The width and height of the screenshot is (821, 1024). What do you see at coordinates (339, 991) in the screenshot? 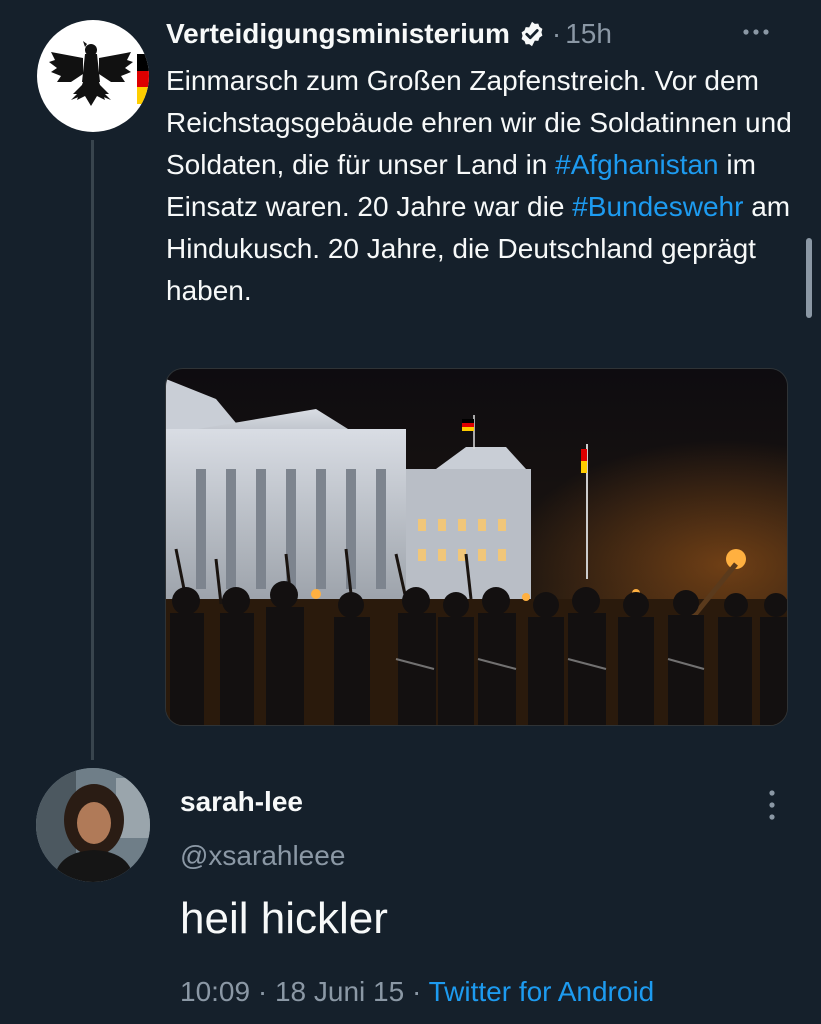
I see `reply-date: 18 Juni 15` at bounding box center [339, 991].